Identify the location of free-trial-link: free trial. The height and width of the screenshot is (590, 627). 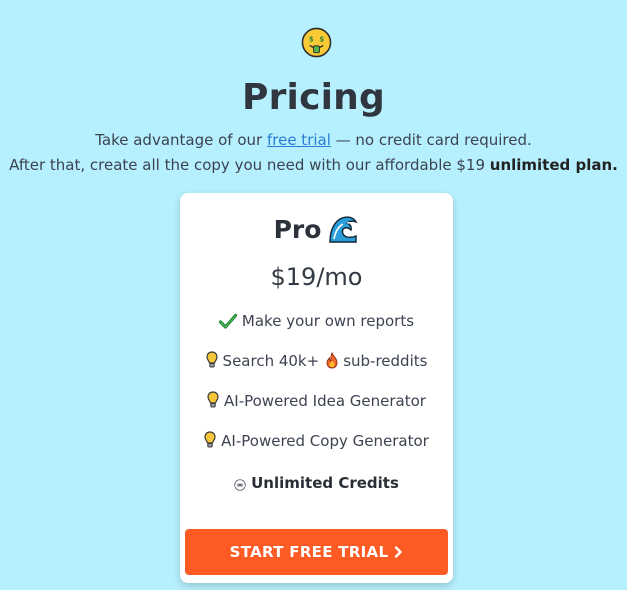
(299, 140).